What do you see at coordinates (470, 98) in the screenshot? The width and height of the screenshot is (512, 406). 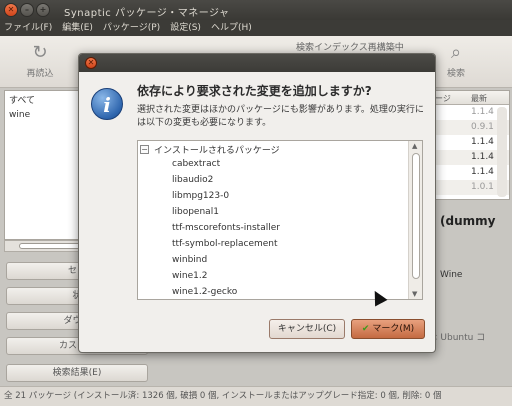 I see `package-table-header: ージ 最新` at bounding box center [470, 98].